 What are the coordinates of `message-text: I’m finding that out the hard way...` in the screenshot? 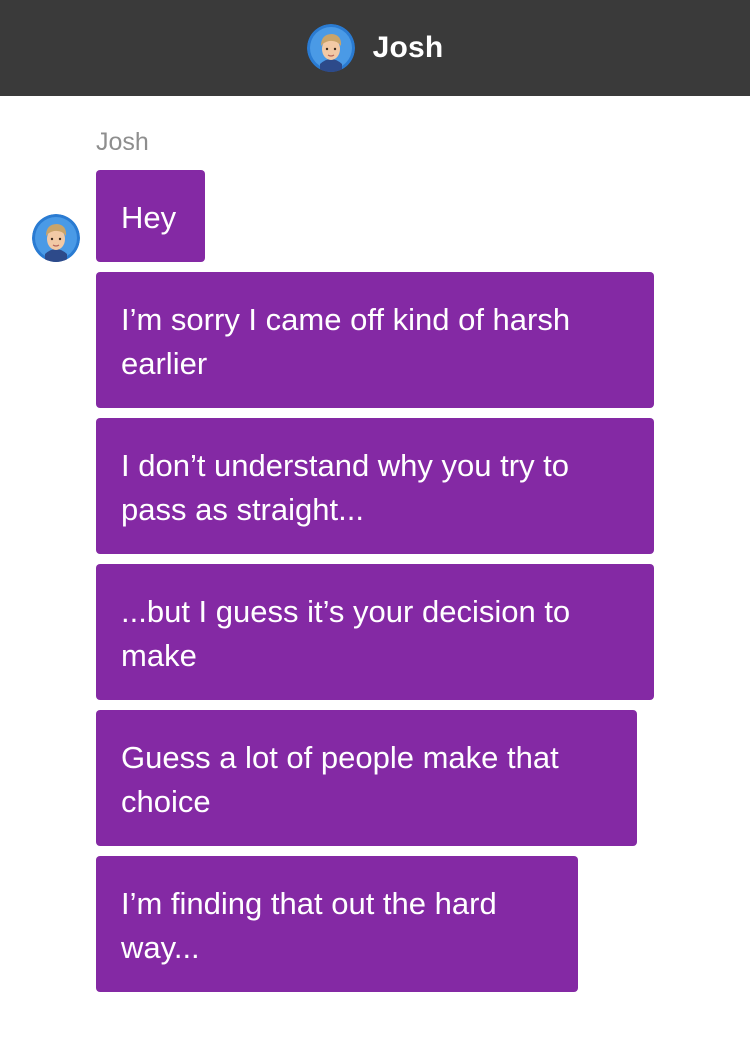 It's located at (309, 925).